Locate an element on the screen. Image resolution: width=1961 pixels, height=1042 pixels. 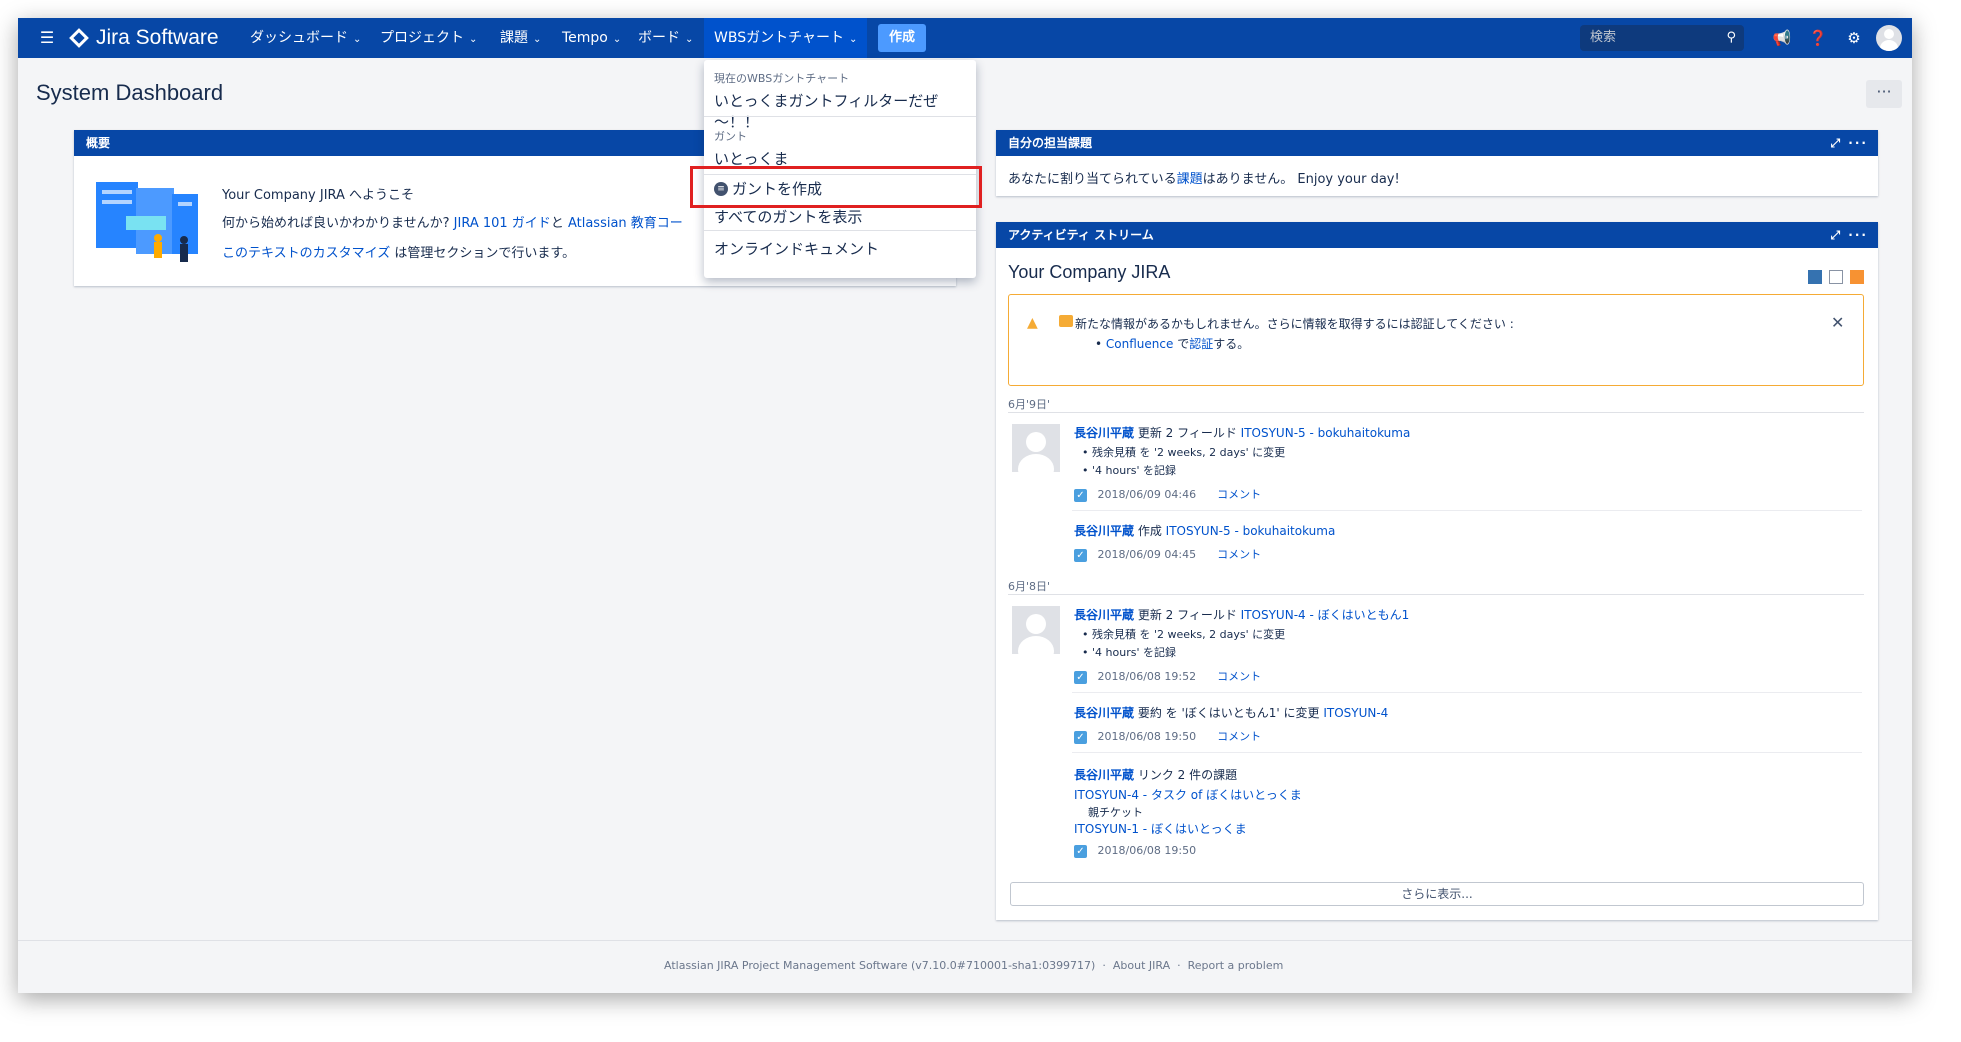
nav-dashboard-label: ダッシュボード is located at coordinates (299, 38).